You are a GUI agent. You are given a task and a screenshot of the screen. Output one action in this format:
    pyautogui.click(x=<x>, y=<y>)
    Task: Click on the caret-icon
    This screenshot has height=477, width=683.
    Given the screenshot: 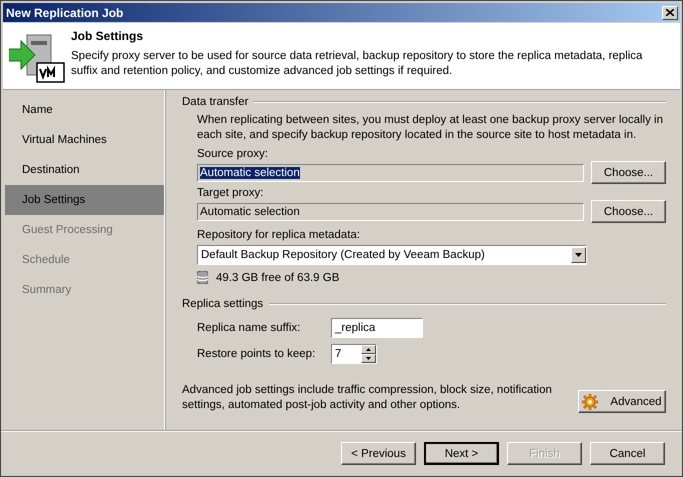 What is the action you would take?
    pyautogui.click(x=578, y=255)
    